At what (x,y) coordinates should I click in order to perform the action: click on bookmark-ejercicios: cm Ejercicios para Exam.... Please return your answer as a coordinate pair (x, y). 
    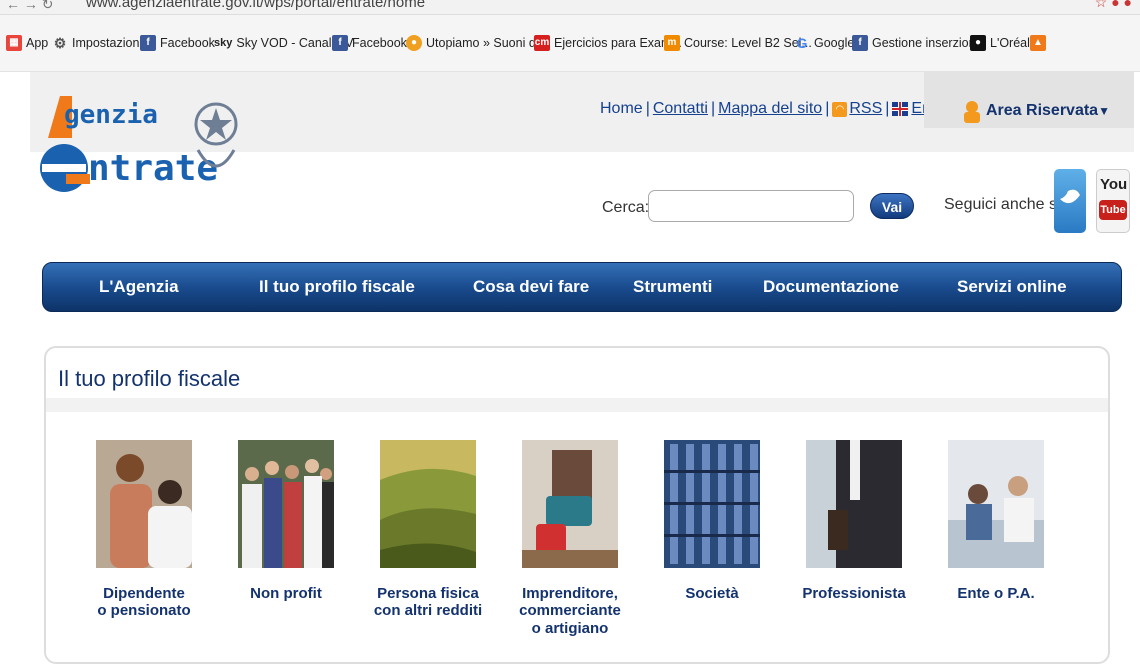
    Looking at the image, I should click on (608, 43).